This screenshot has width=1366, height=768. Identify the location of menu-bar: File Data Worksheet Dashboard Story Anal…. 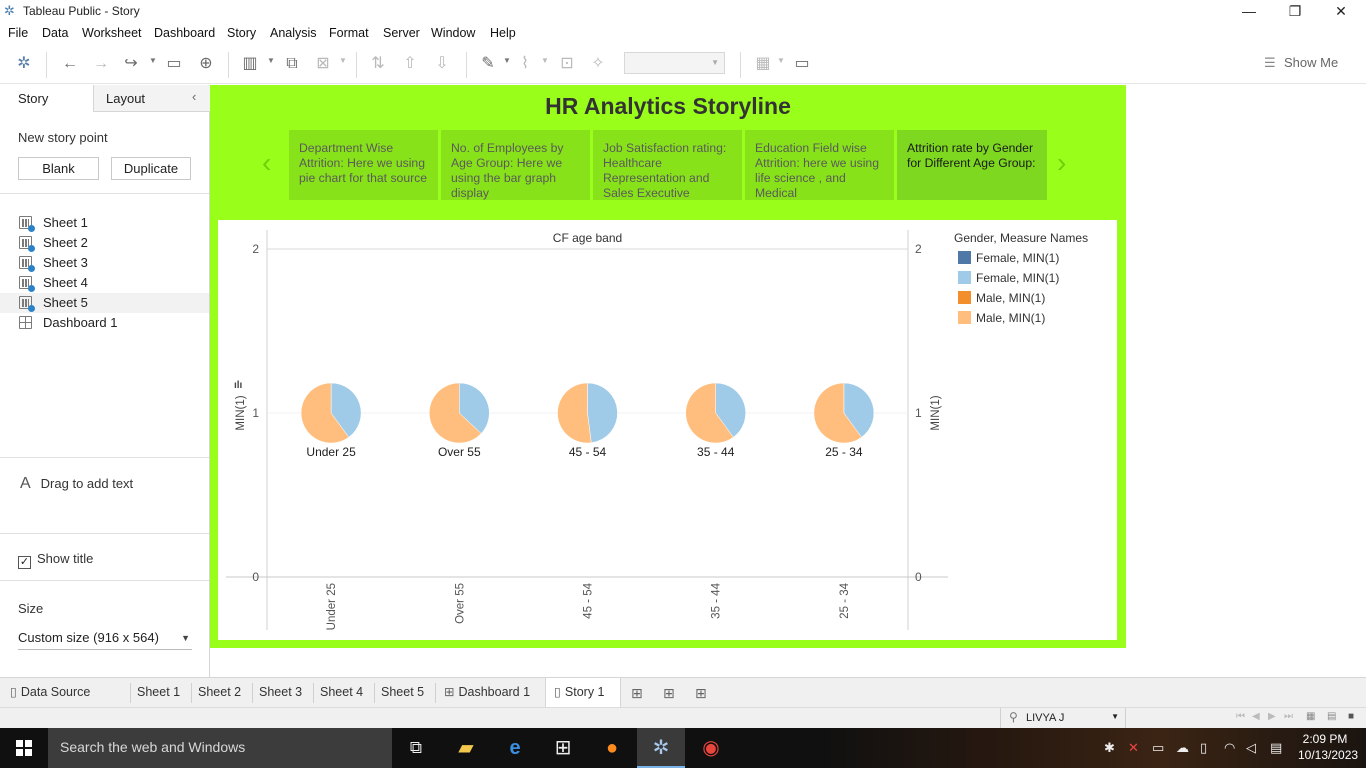
(683, 33).